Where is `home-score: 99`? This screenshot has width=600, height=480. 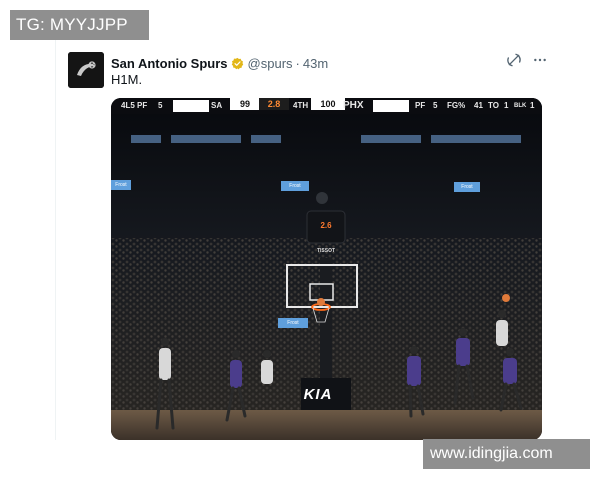 home-score: 99 is located at coordinates (245, 104).